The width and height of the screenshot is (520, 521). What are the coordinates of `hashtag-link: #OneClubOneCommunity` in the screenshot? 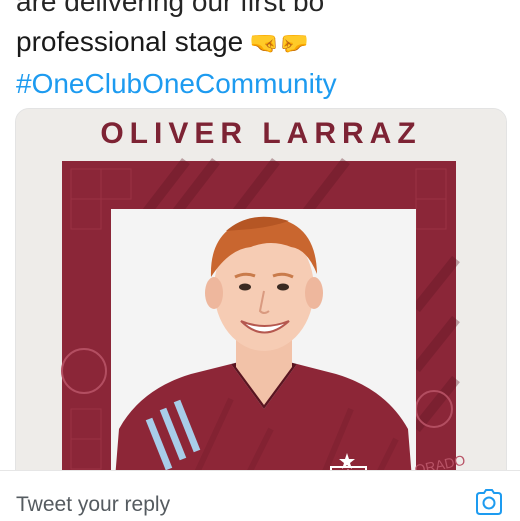 It's located at (261, 84).